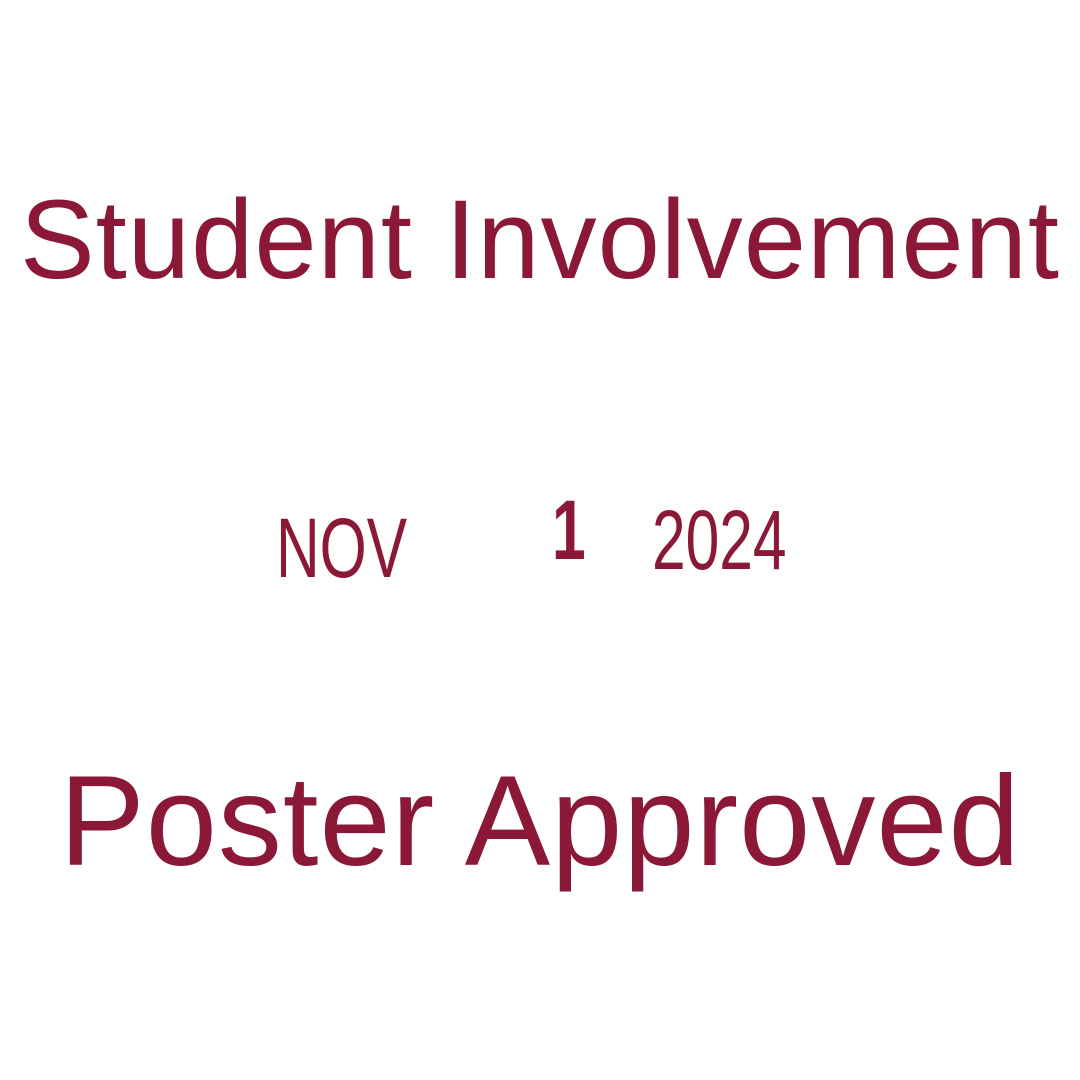  What do you see at coordinates (719, 540) in the screenshot?
I see `stamp-date-year: 2024` at bounding box center [719, 540].